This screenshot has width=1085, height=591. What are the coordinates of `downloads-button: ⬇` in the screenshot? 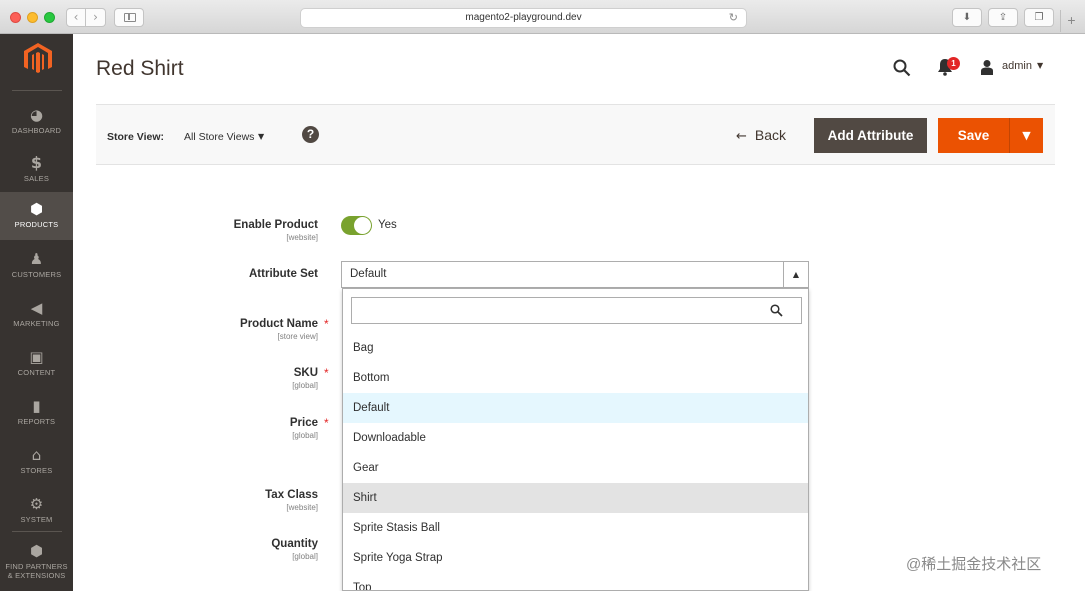 It's located at (967, 17).